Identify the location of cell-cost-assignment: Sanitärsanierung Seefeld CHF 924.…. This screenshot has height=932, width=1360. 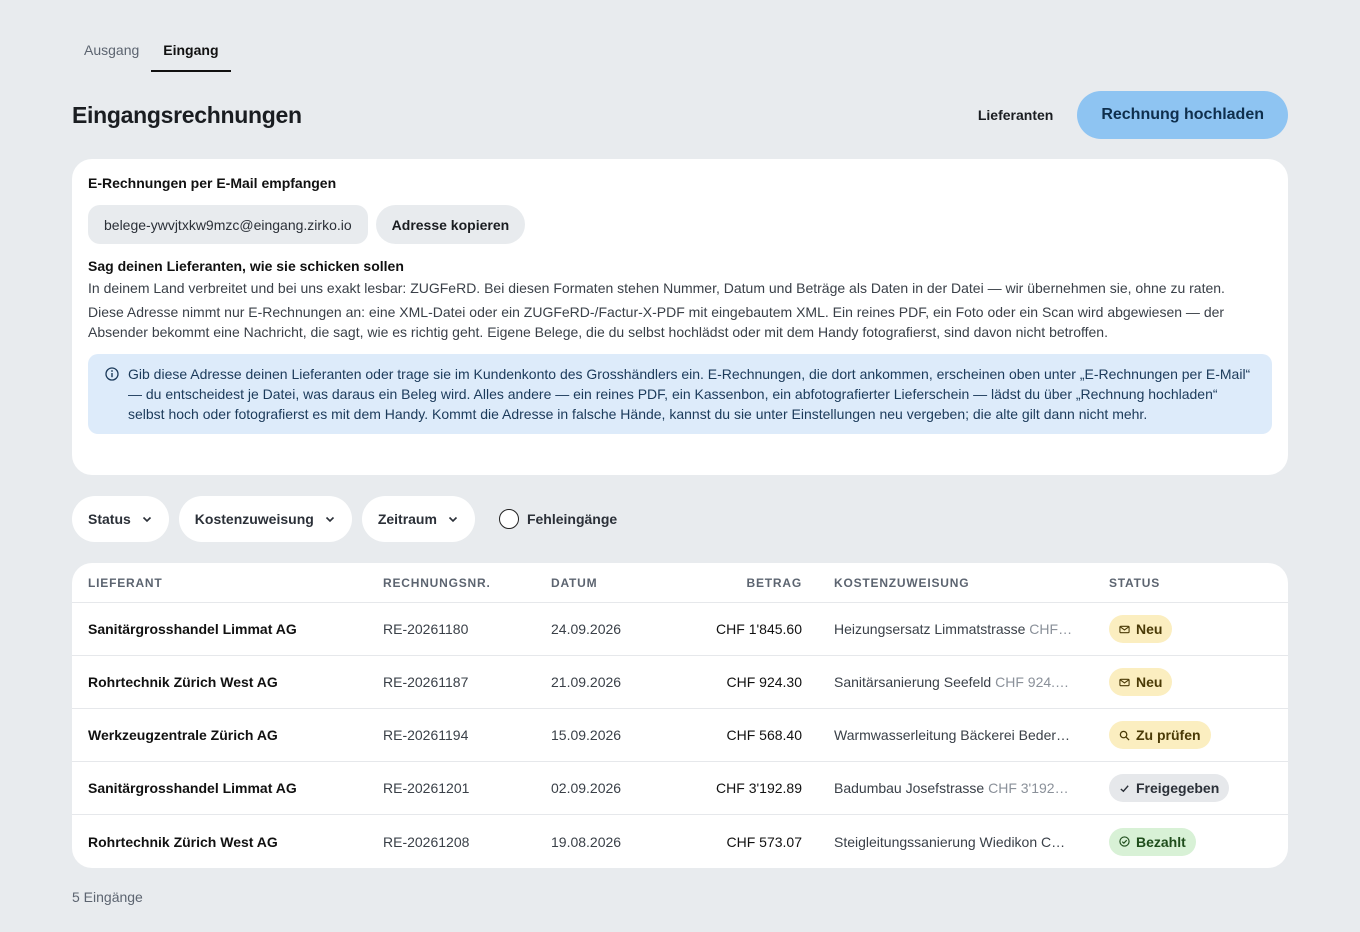
(956, 682).